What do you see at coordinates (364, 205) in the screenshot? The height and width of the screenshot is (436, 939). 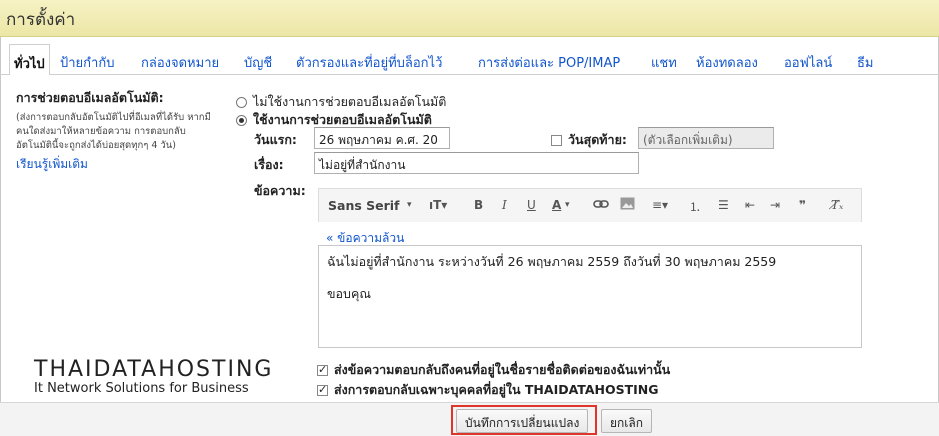 I see `font-family-select: Sans Serif` at bounding box center [364, 205].